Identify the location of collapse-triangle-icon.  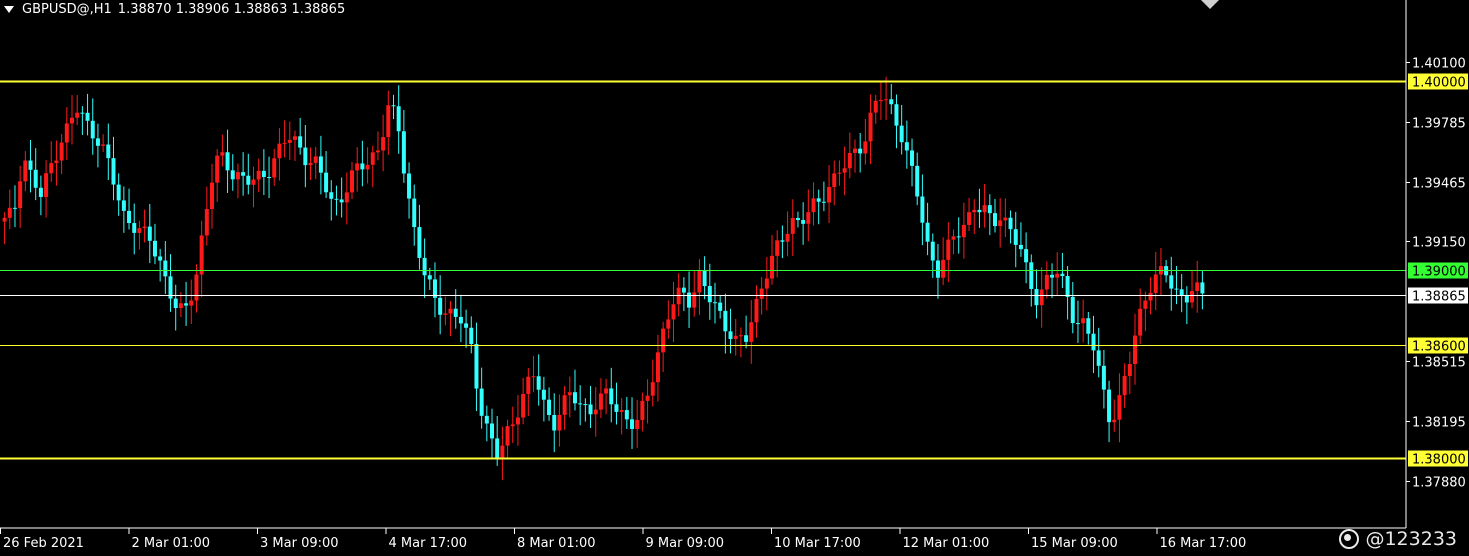
(9, 9).